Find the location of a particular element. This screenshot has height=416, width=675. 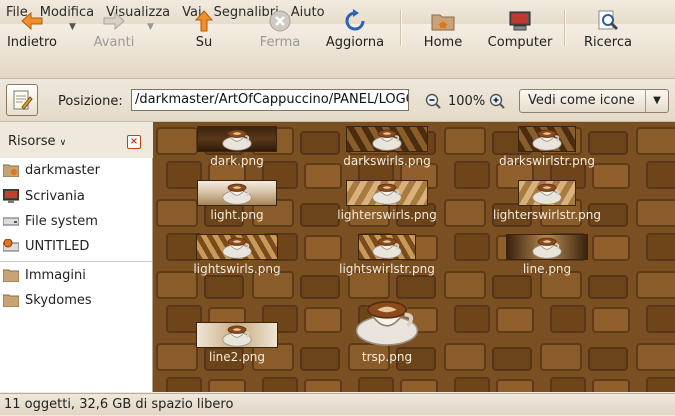

file-name: lighterswirls.png is located at coordinates (387, 215).